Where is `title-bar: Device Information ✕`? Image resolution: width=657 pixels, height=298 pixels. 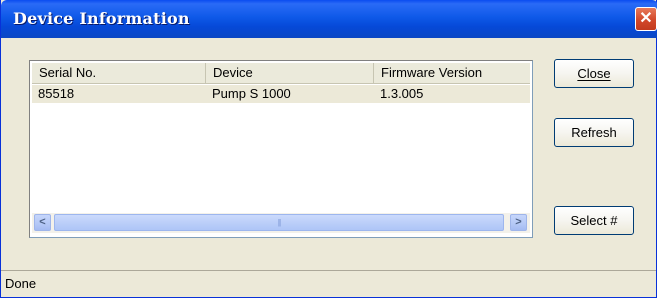 title-bar: Device Information ✕ is located at coordinates (329, 19).